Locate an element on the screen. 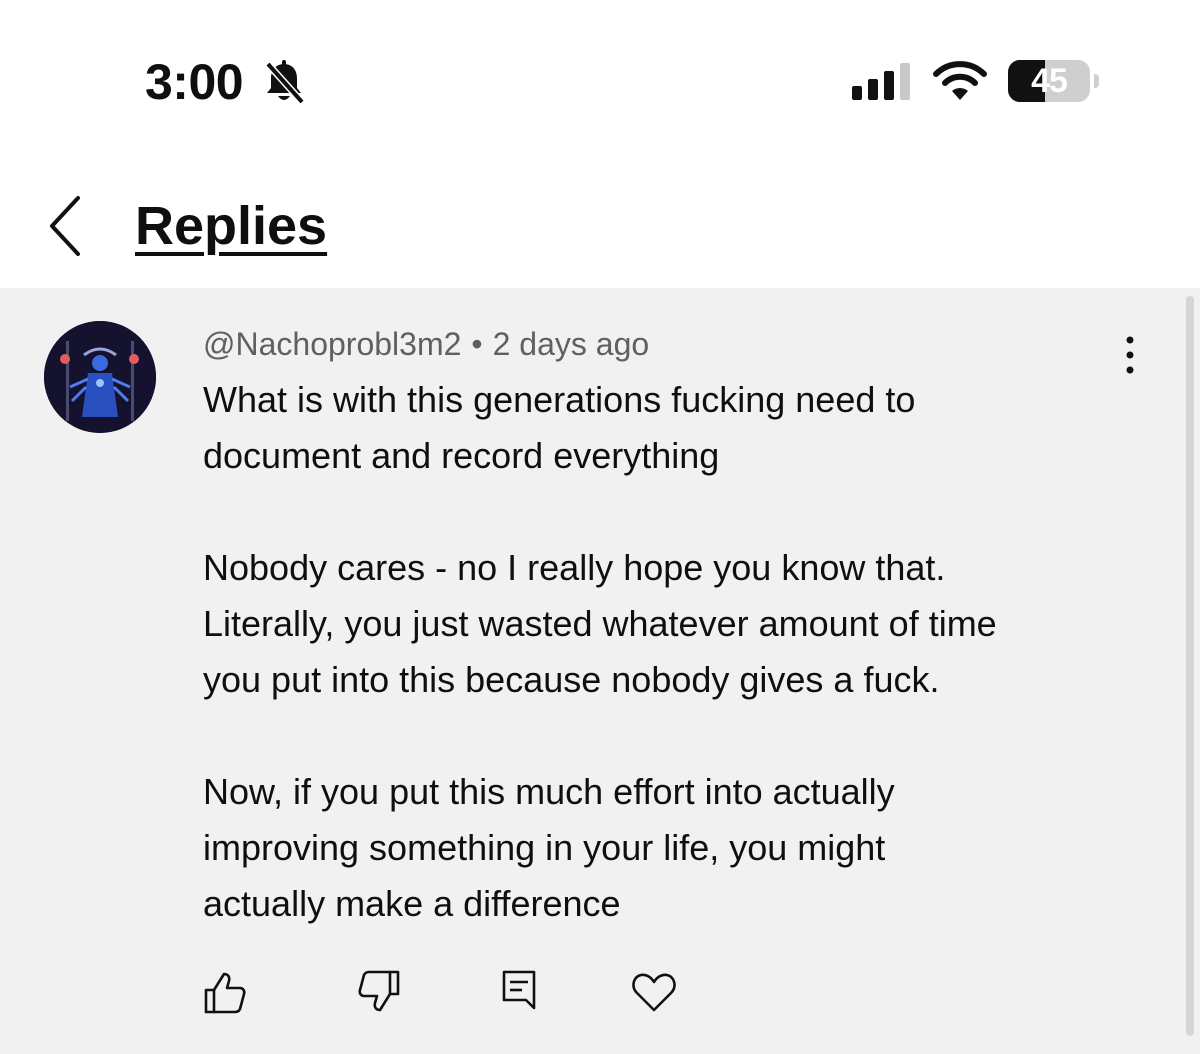  comment-meta: @Nachoprobl3m2 • 2 days ago is located at coordinates (426, 344).